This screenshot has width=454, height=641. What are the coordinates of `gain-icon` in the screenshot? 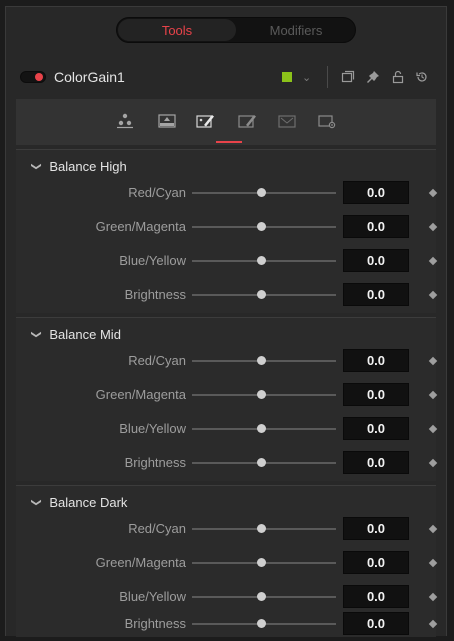 It's located at (125, 121).